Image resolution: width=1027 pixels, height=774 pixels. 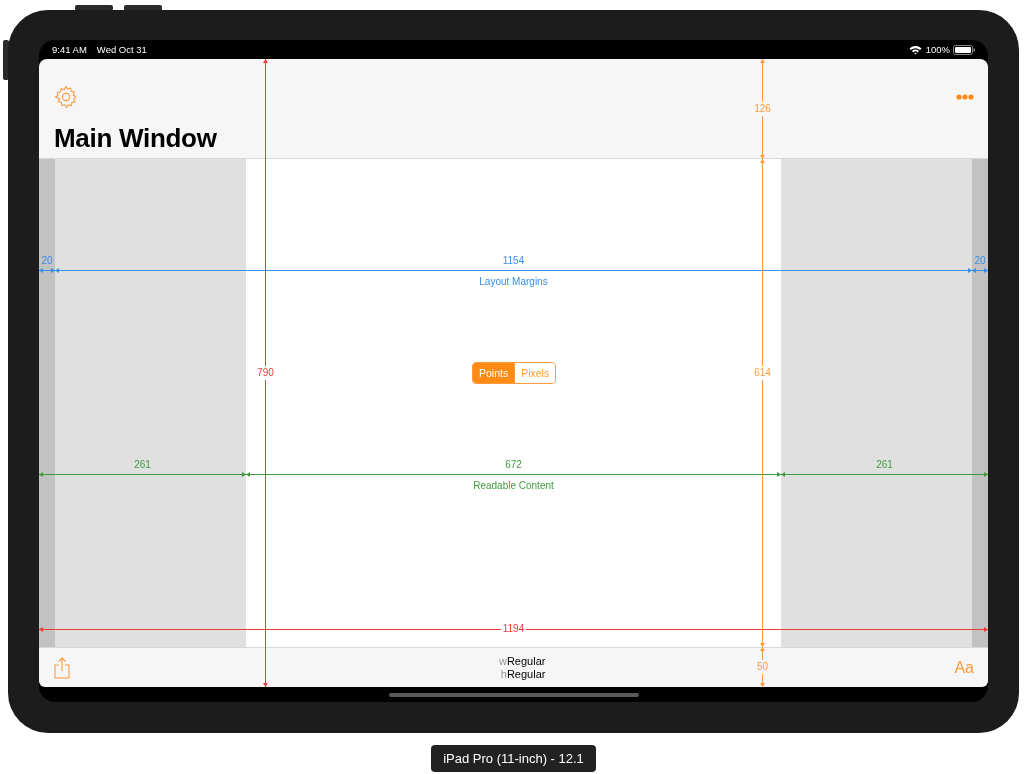 What do you see at coordinates (964, 49) in the screenshot?
I see `battery-icon` at bounding box center [964, 49].